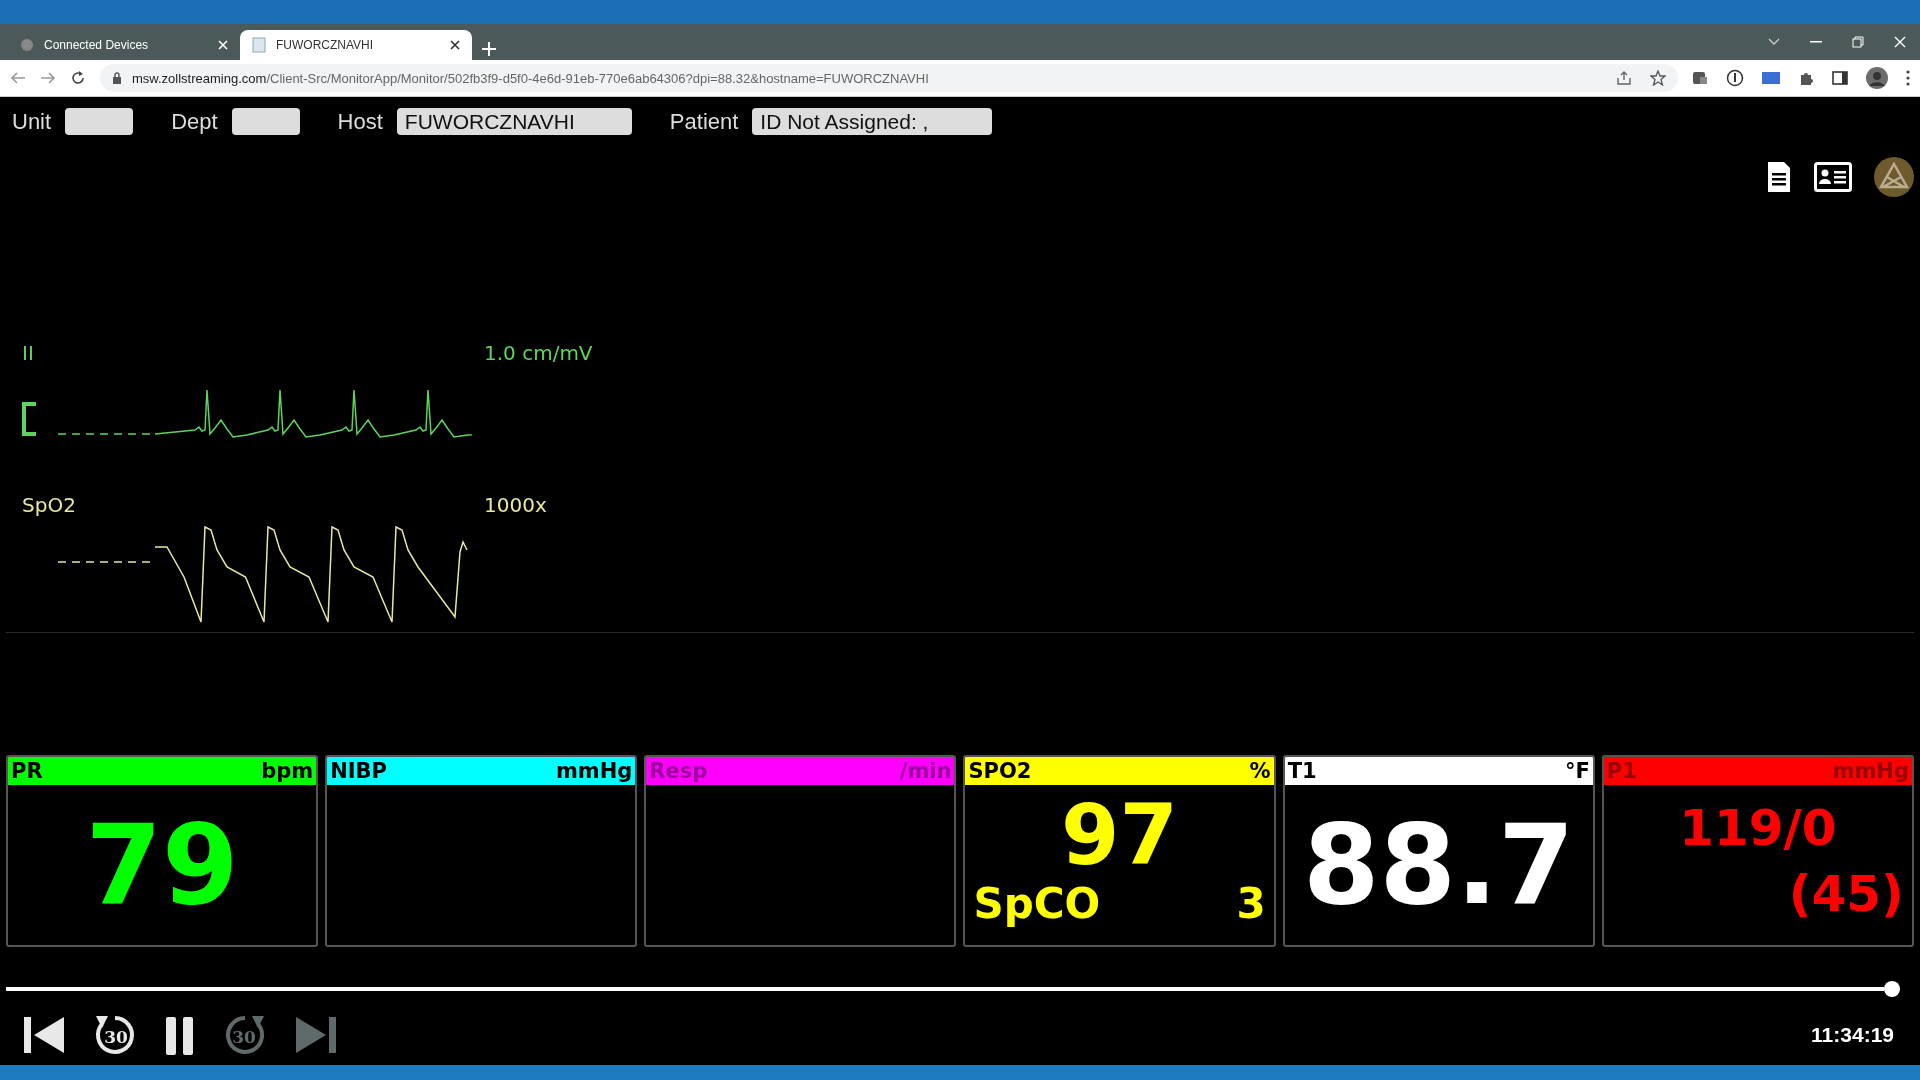 The image size is (1920, 1080). I want to click on vital-unit: /min, so click(925, 771).